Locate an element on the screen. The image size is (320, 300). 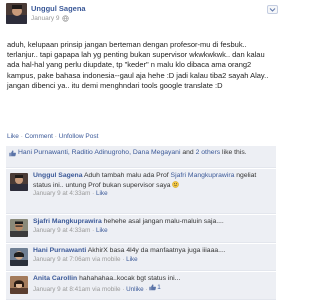
likers-others-link: 2 others is located at coordinates (208, 152).